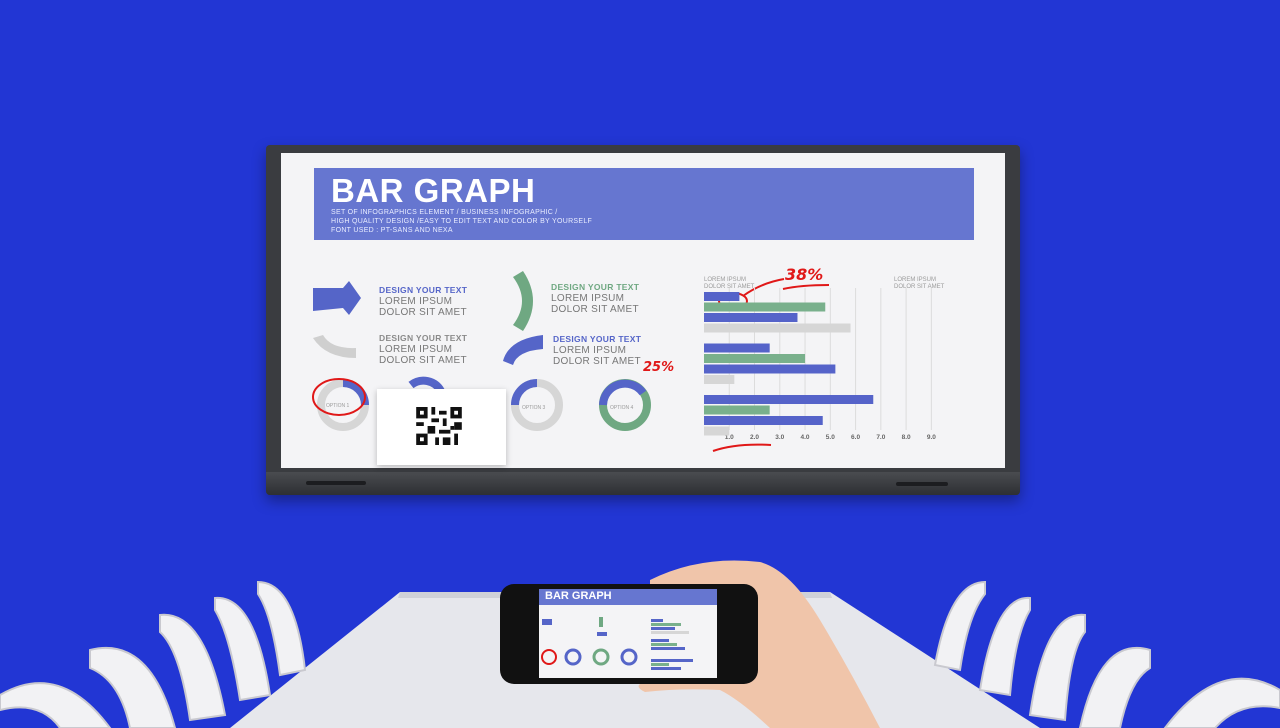 This screenshot has height=728, width=1280. I want to click on chart-label-right-1: LOREM IPSUM, so click(915, 280).